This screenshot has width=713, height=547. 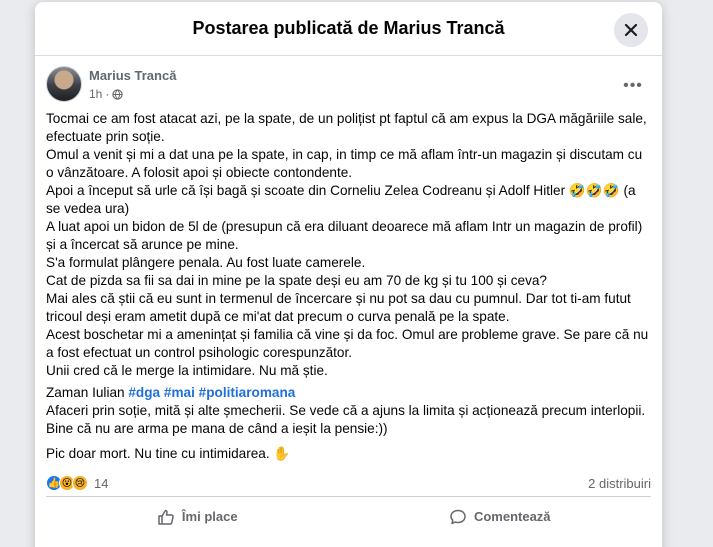 I want to click on comment-label: Comentează, so click(x=512, y=516).